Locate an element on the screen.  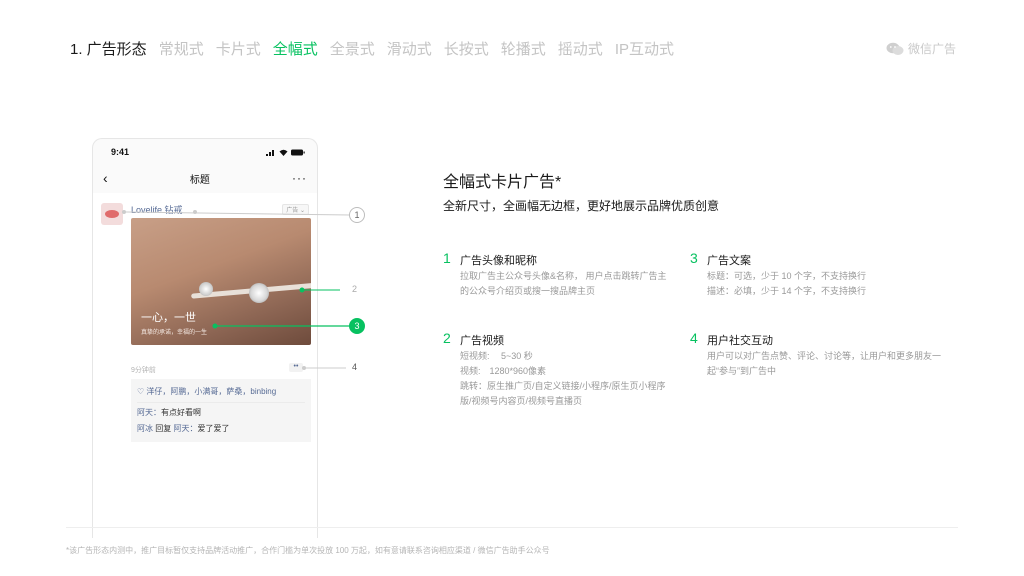
feature-title: 用户社交互动 is located at coordinates (740, 341).